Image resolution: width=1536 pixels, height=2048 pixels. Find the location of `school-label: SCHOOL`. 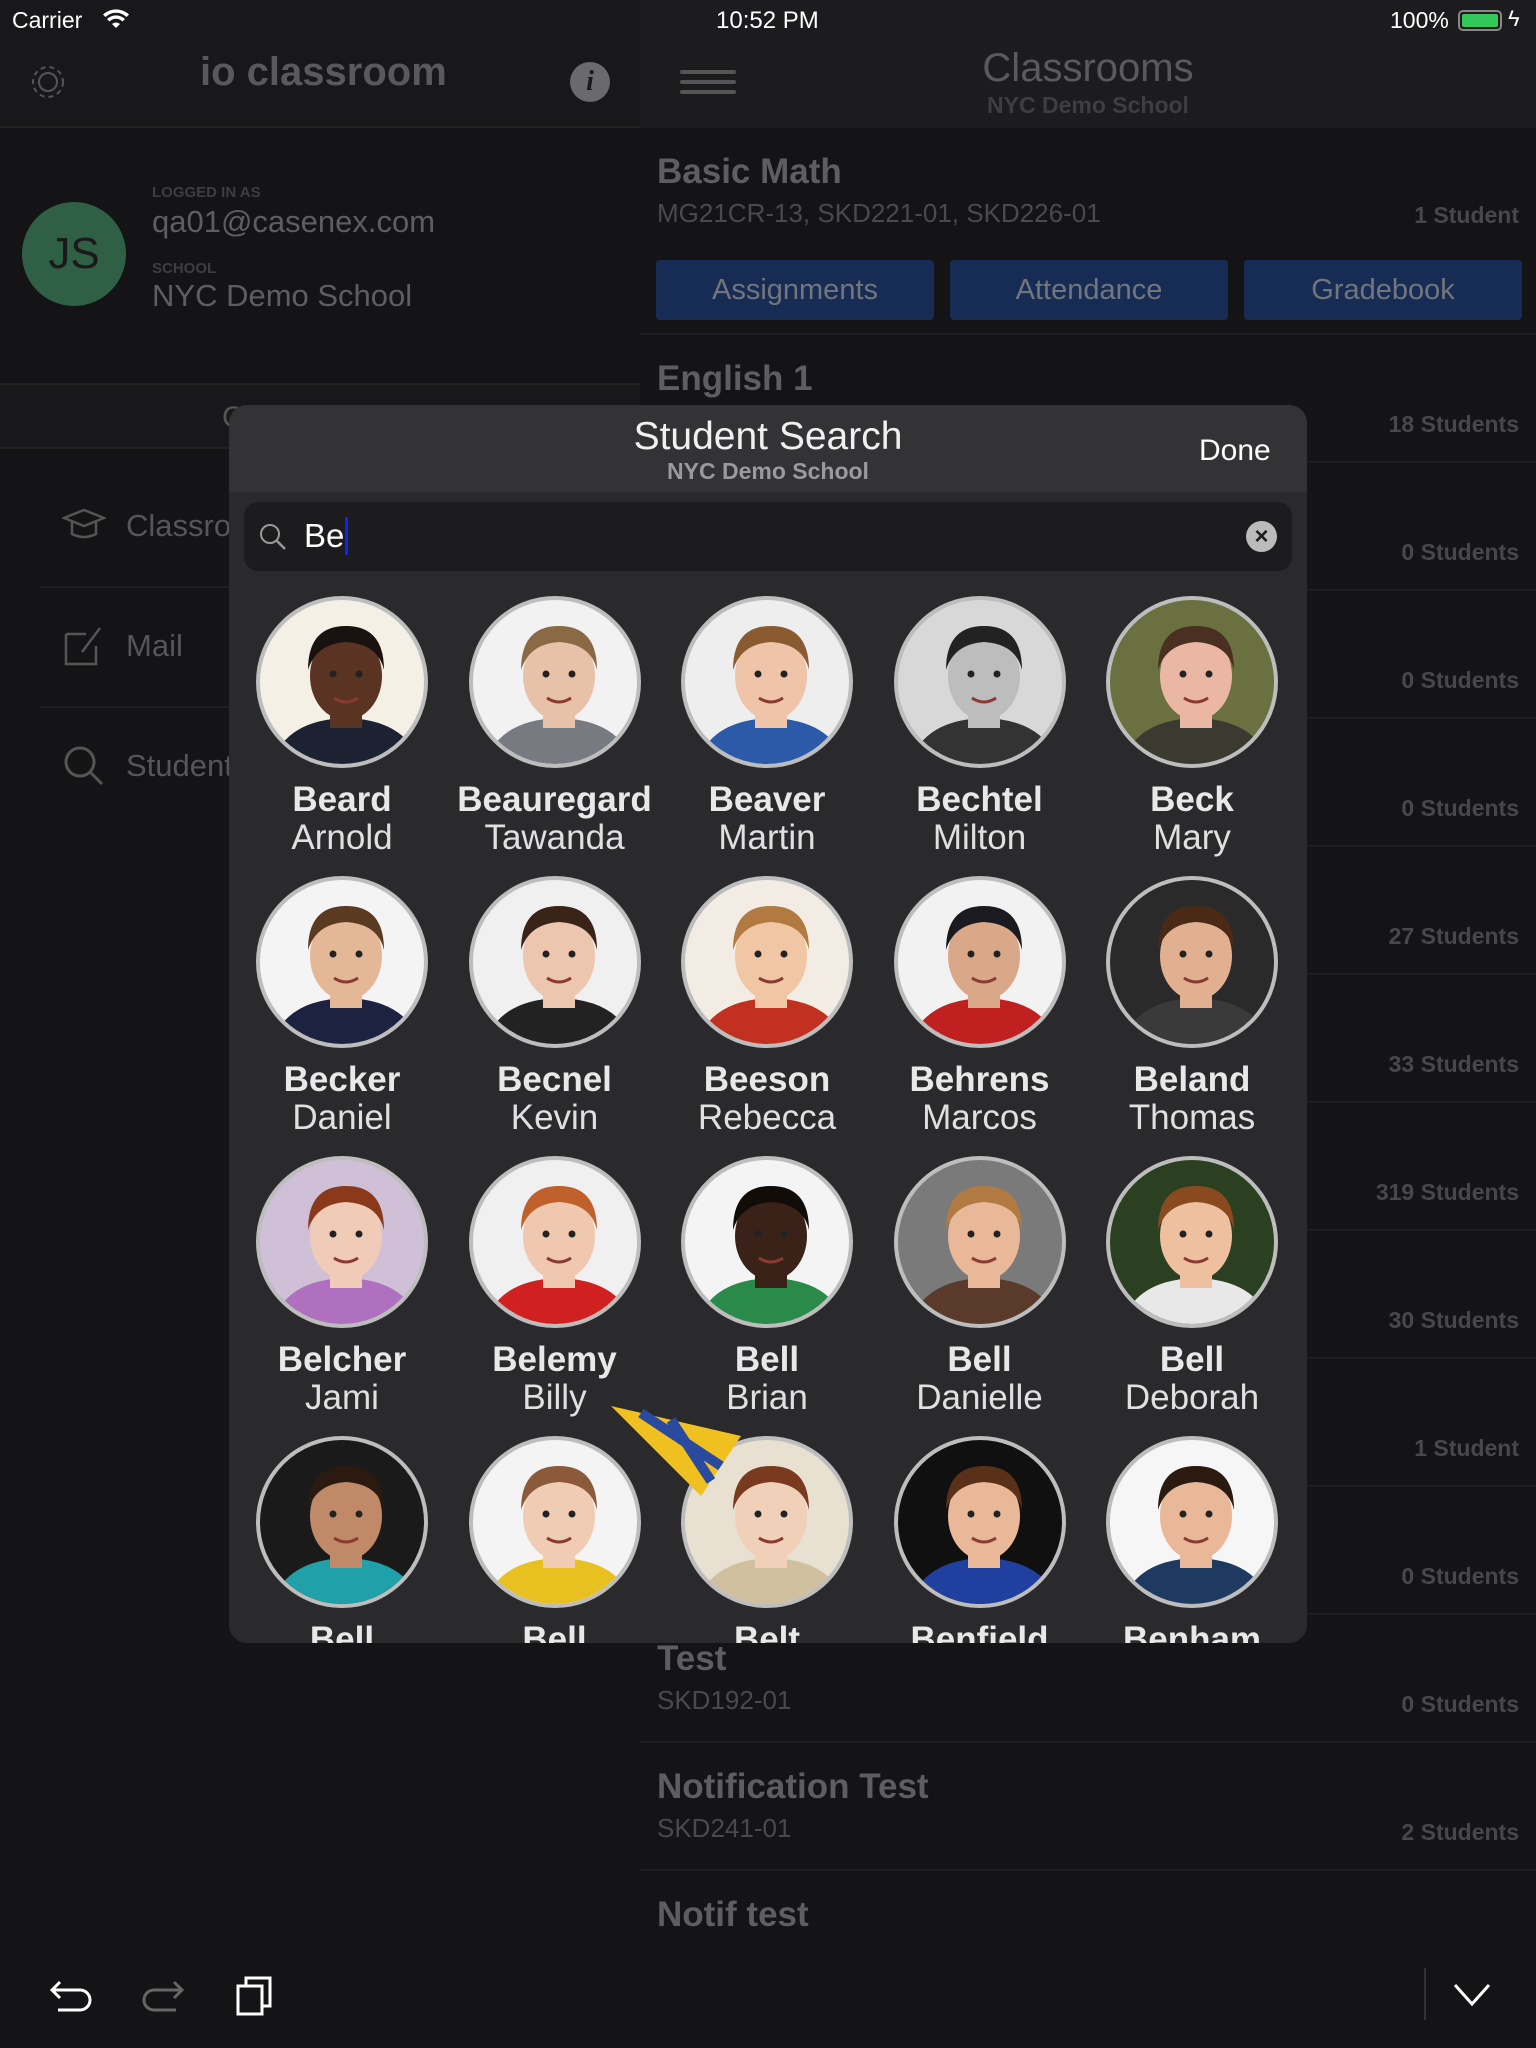

school-label: SCHOOL is located at coordinates (184, 268).